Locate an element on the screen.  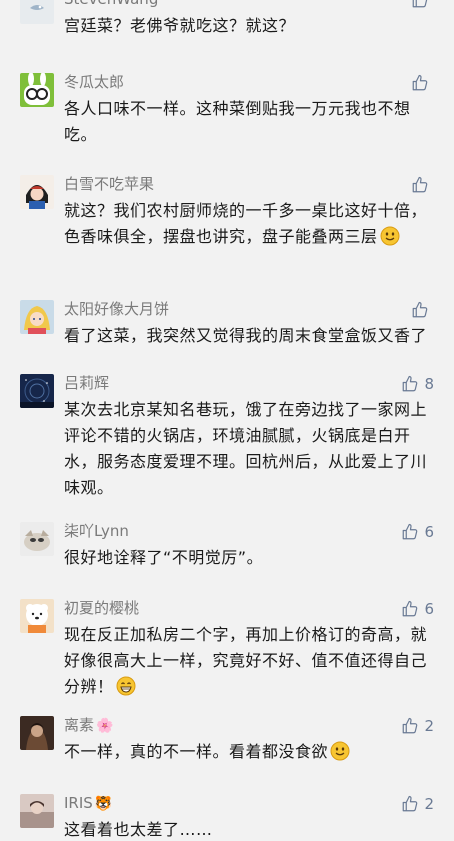
comment-text: 宫廷菜？老佛爷就吃这？就这？ is located at coordinates (180, 25).